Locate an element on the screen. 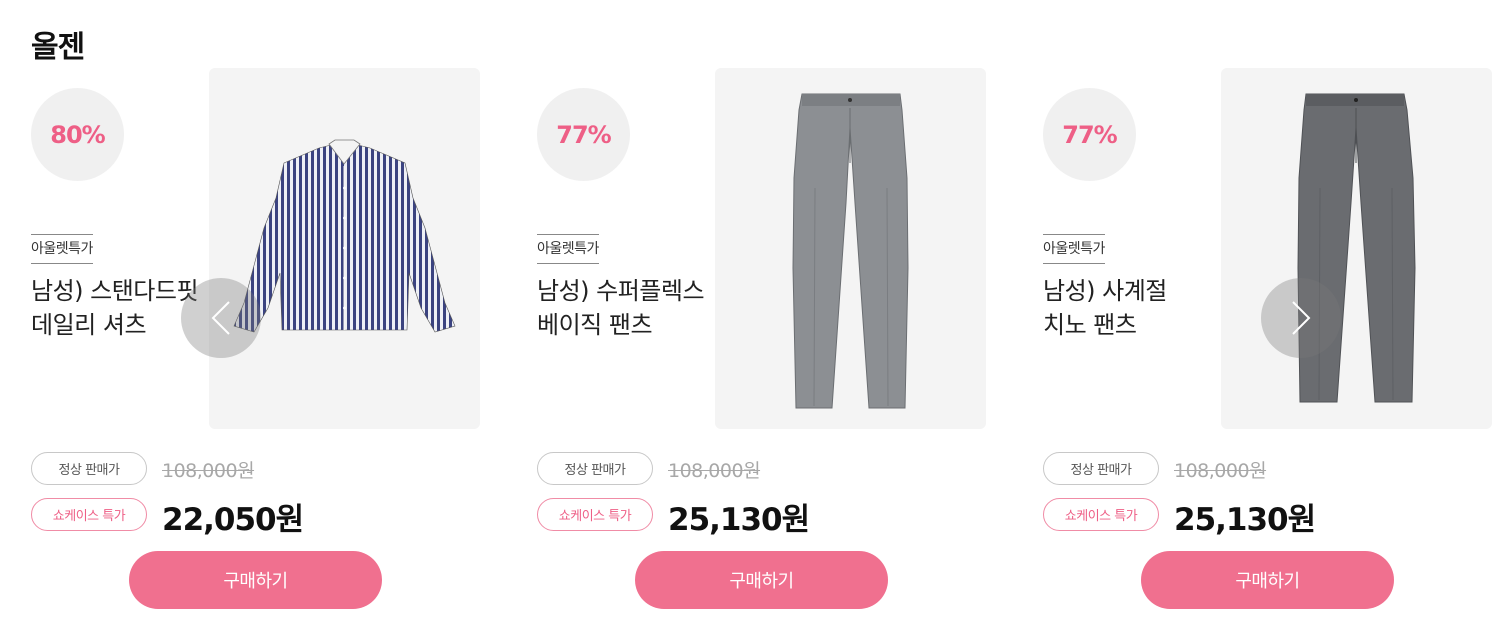 This screenshot has height=618, width=1499. discount-badge: 80% is located at coordinates (77, 134).